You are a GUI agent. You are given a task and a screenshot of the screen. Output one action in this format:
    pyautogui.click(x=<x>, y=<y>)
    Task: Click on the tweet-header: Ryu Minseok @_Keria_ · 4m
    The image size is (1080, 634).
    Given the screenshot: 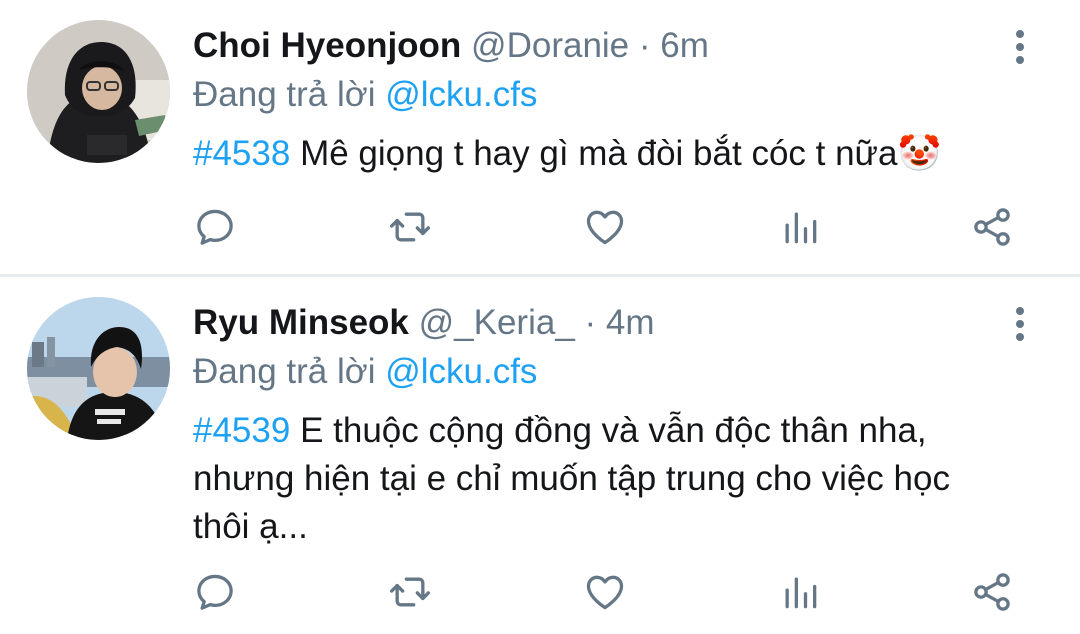 What is the action you would take?
    pyautogui.click(x=424, y=323)
    